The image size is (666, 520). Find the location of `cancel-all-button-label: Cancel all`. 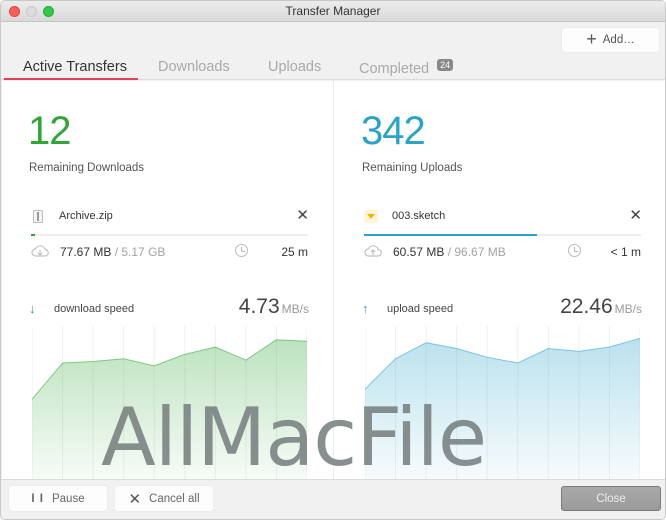

cancel-all-button-label: Cancel all is located at coordinates (174, 498).